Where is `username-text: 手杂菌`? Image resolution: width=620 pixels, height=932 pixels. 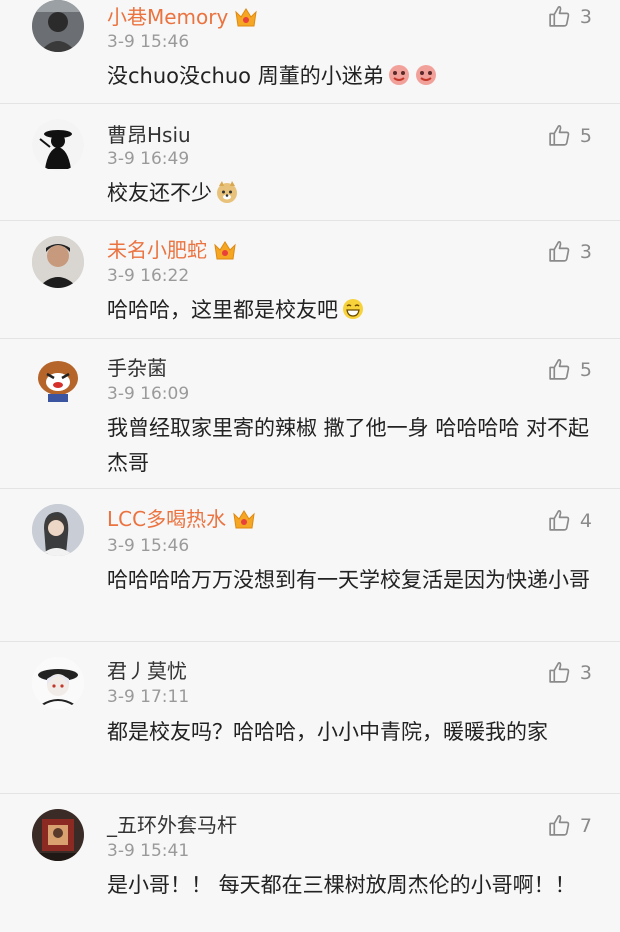
username-text: 手杂菌 is located at coordinates (137, 368).